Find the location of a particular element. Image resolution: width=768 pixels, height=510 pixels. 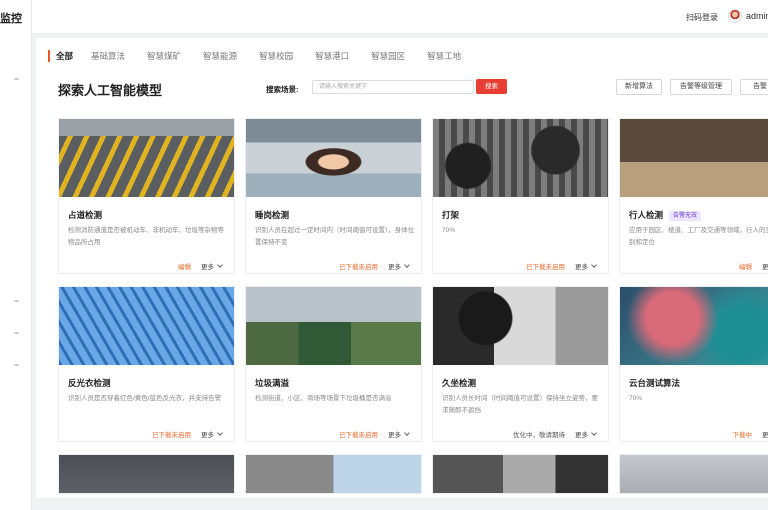

card-title: 行人检测 告警无效 is located at coordinates (665, 215).